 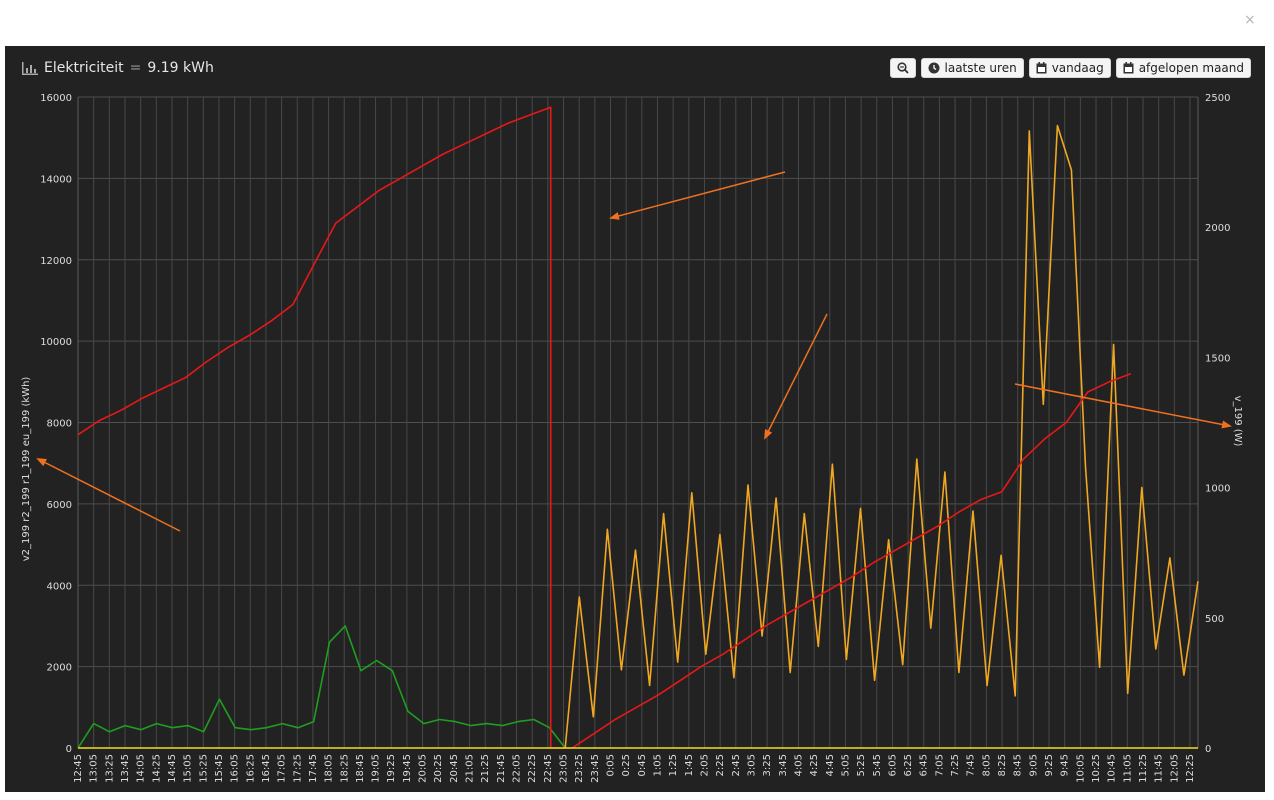 I want to click on x-tick-label: 20:25, so click(x=438, y=768).